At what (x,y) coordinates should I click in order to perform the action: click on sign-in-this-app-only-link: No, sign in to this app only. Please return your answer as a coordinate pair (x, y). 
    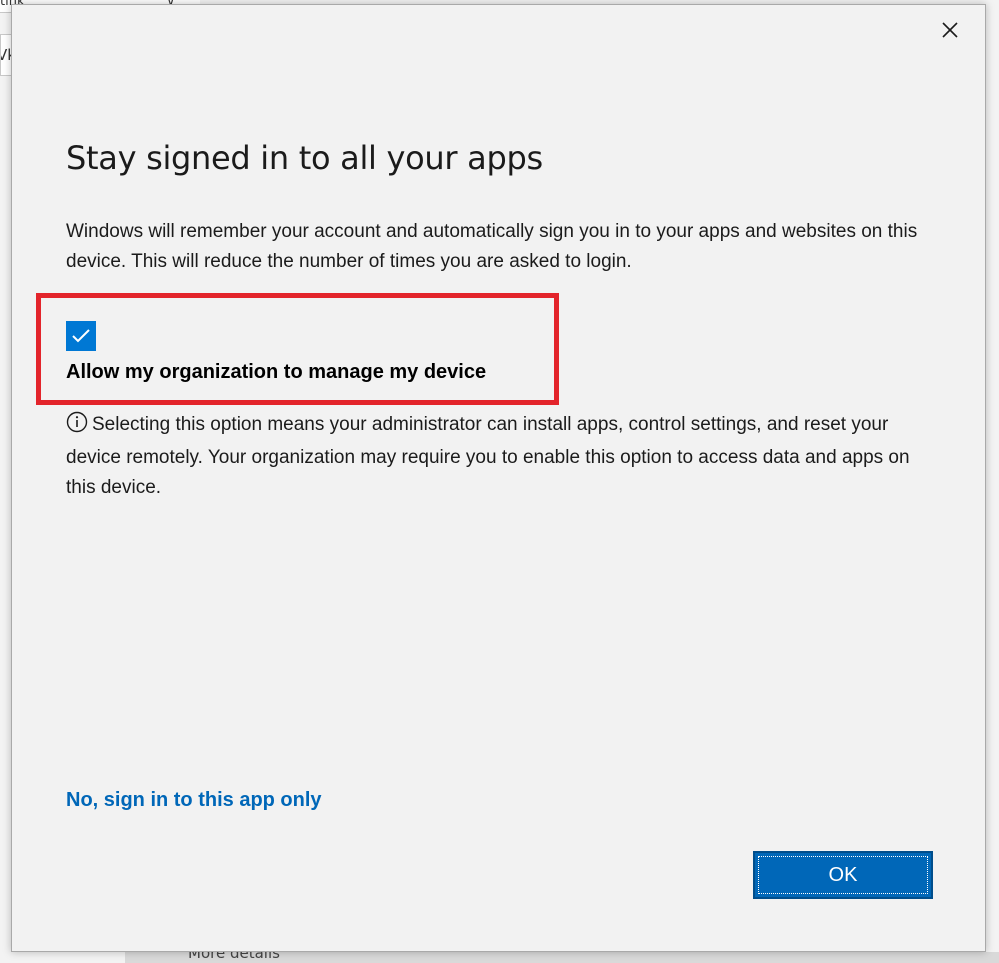
    Looking at the image, I should click on (194, 800).